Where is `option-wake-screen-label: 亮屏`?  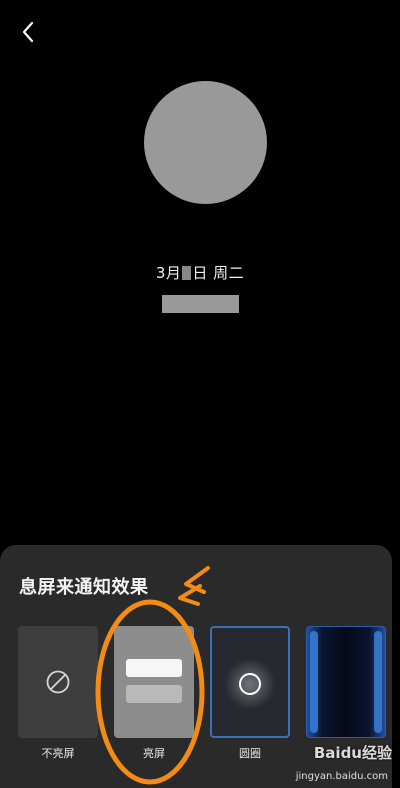 option-wake-screen-label: 亮屏 is located at coordinates (154, 753).